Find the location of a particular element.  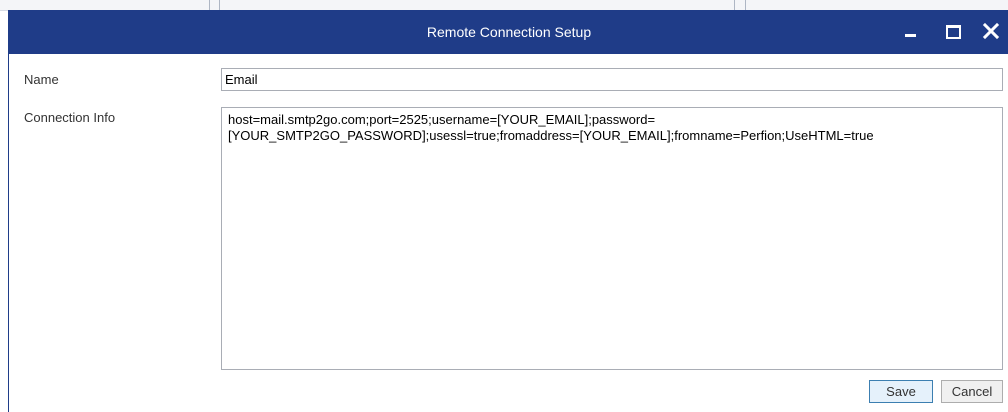

maximize-button is located at coordinates (953, 32).